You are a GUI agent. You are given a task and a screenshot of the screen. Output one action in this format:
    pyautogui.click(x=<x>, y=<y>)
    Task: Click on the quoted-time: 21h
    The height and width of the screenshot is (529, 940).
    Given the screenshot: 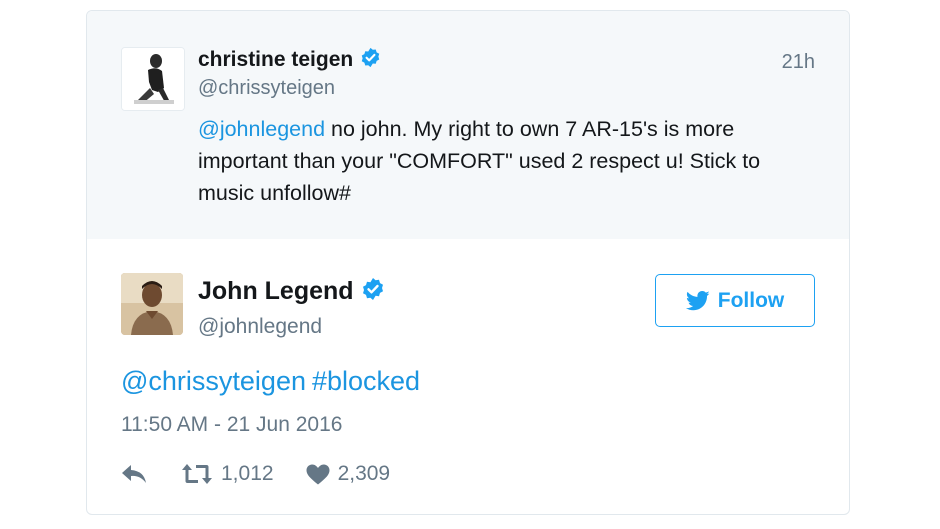 What is the action you would take?
    pyautogui.click(x=798, y=62)
    